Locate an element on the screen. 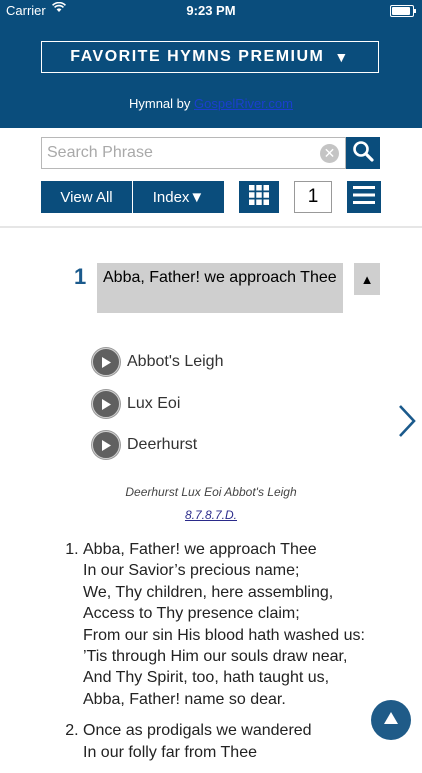 This screenshot has width=422, height=773. up-triangle-icon: ▲ is located at coordinates (367, 279).